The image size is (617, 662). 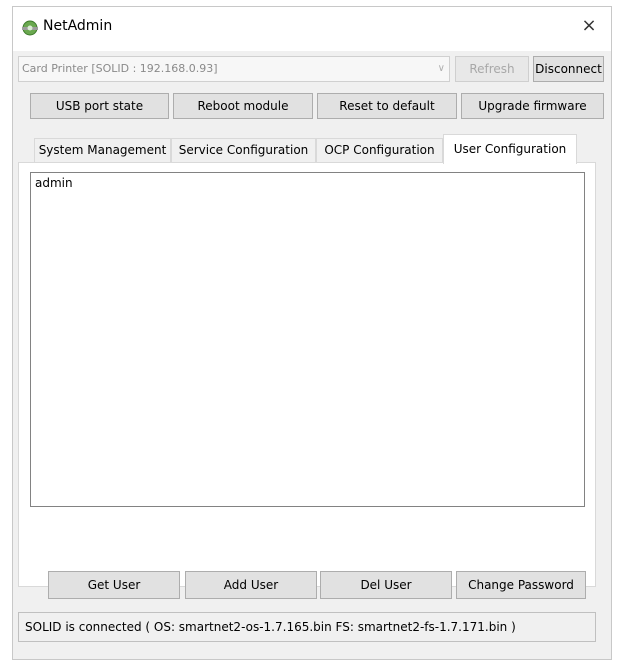 What do you see at coordinates (78, 26) in the screenshot?
I see `window-title: NetAdmin` at bounding box center [78, 26].